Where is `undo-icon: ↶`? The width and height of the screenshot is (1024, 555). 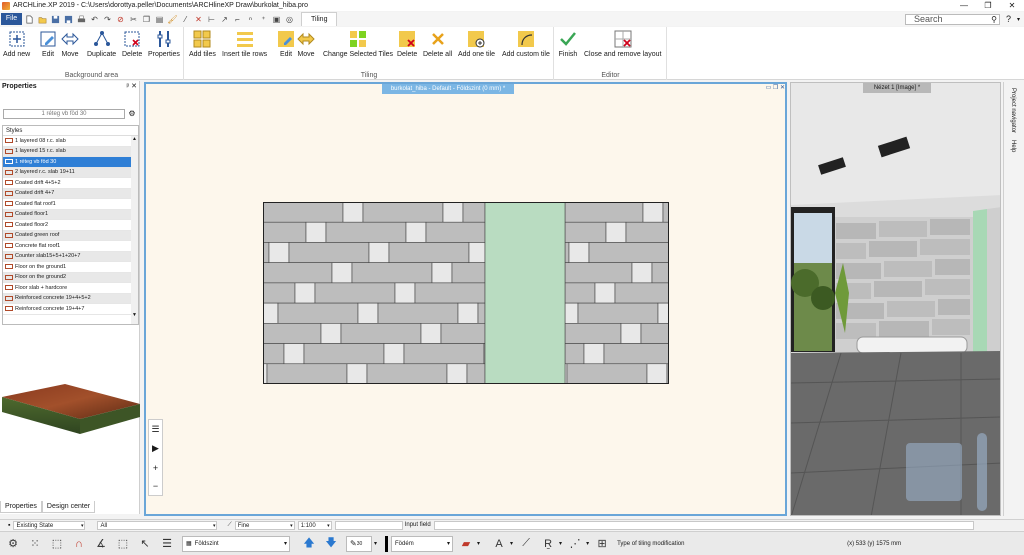
undo-icon: ↶ is located at coordinates (94, 19).